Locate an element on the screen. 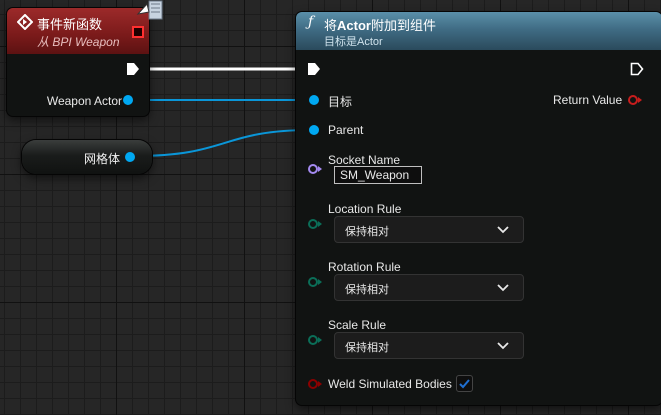 This screenshot has width=661, height=415. location-rule-label: Location Rule is located at coordinates (365, 209).